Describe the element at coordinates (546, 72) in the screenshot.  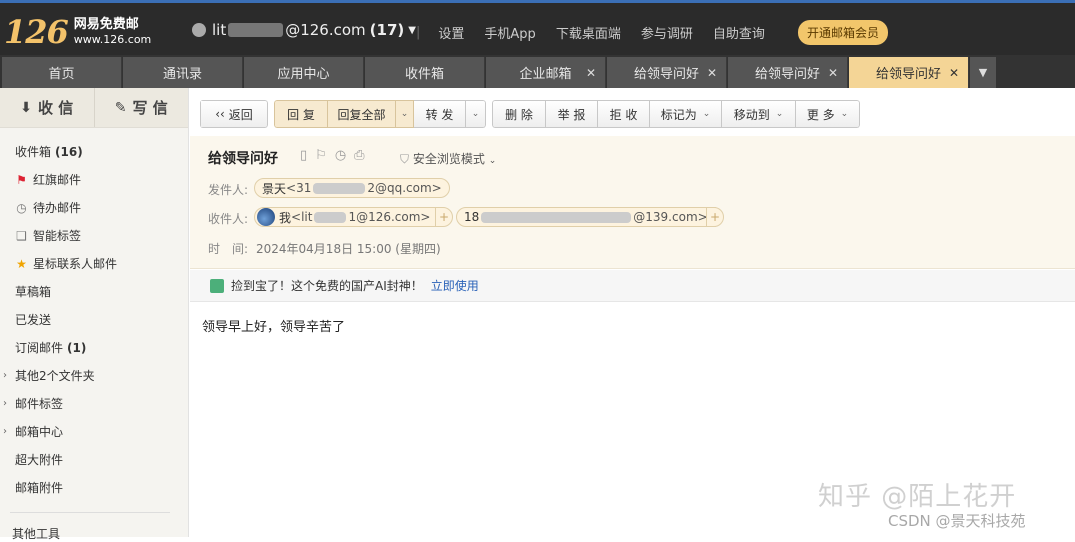
I see `tab-enterprise-mail: 企业邮箱 ✕` at that location.